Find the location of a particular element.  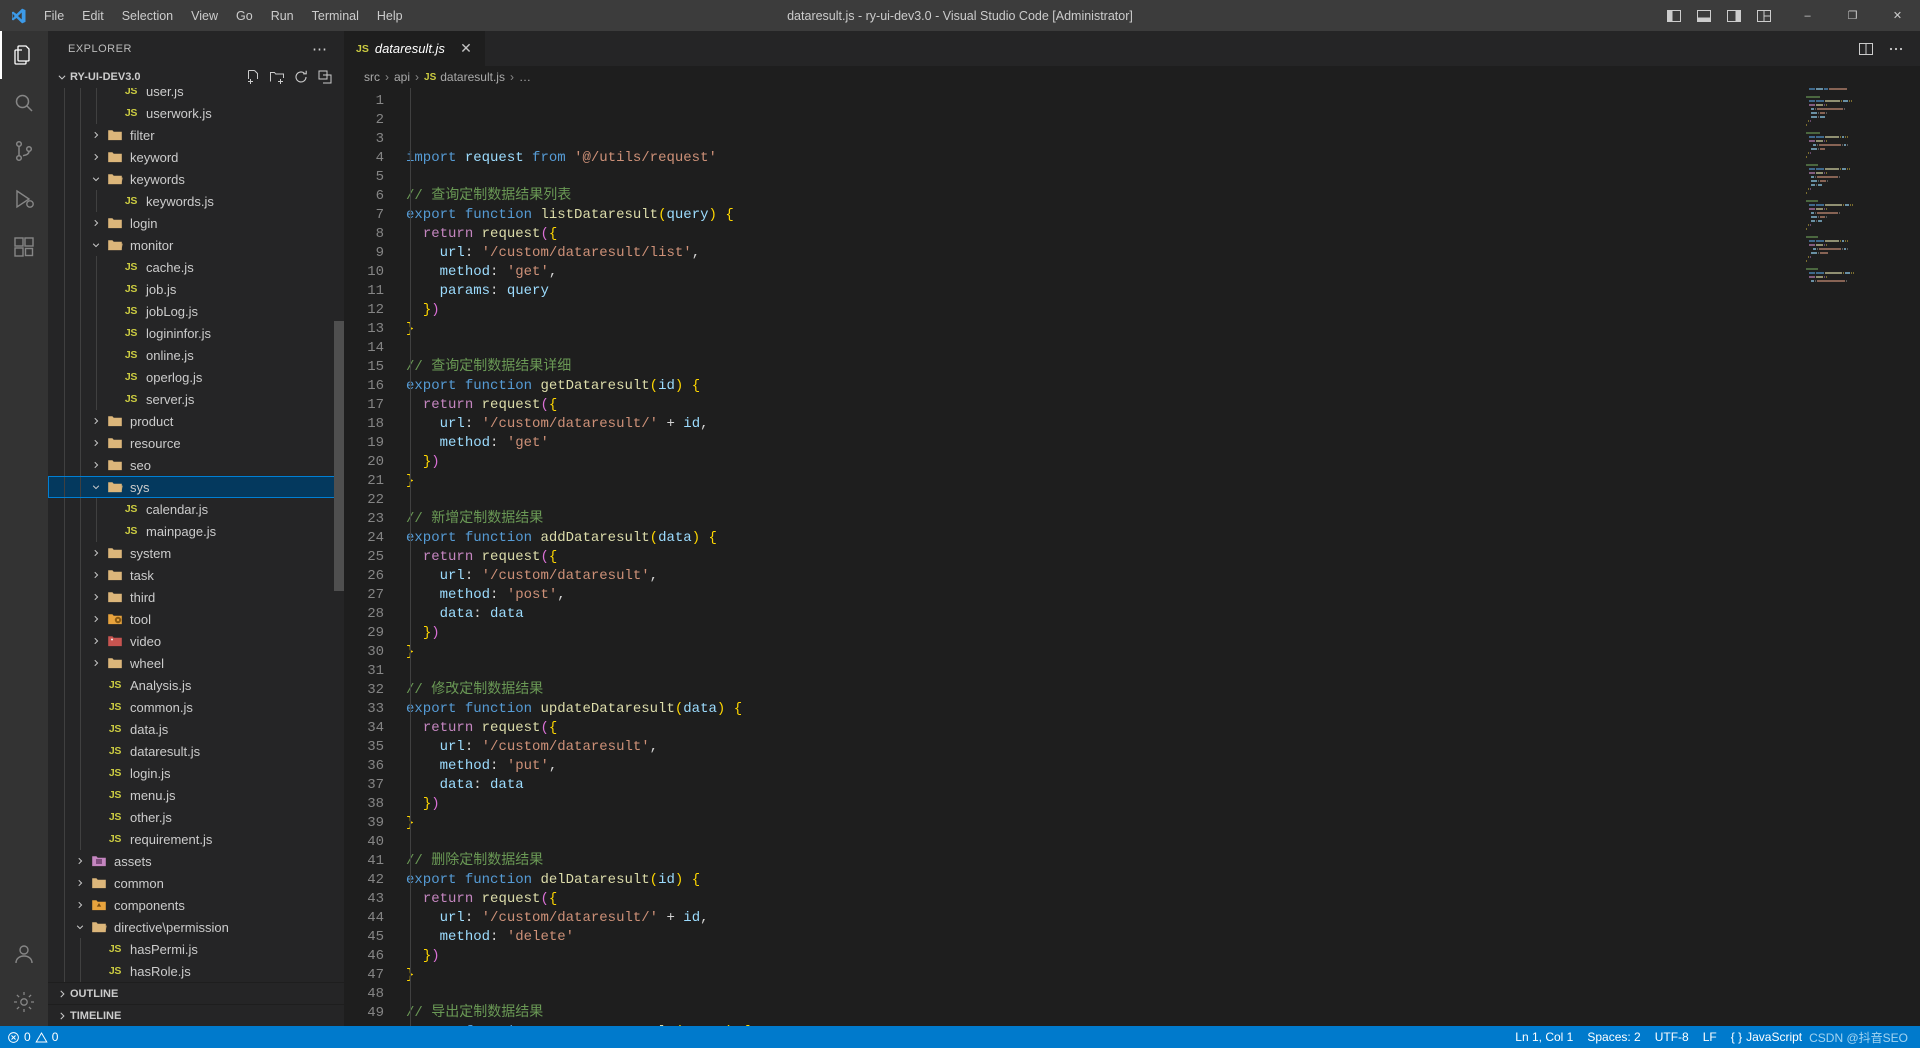

code-line: export function addDataresult(data) { is located at coordinates (1163, 538).